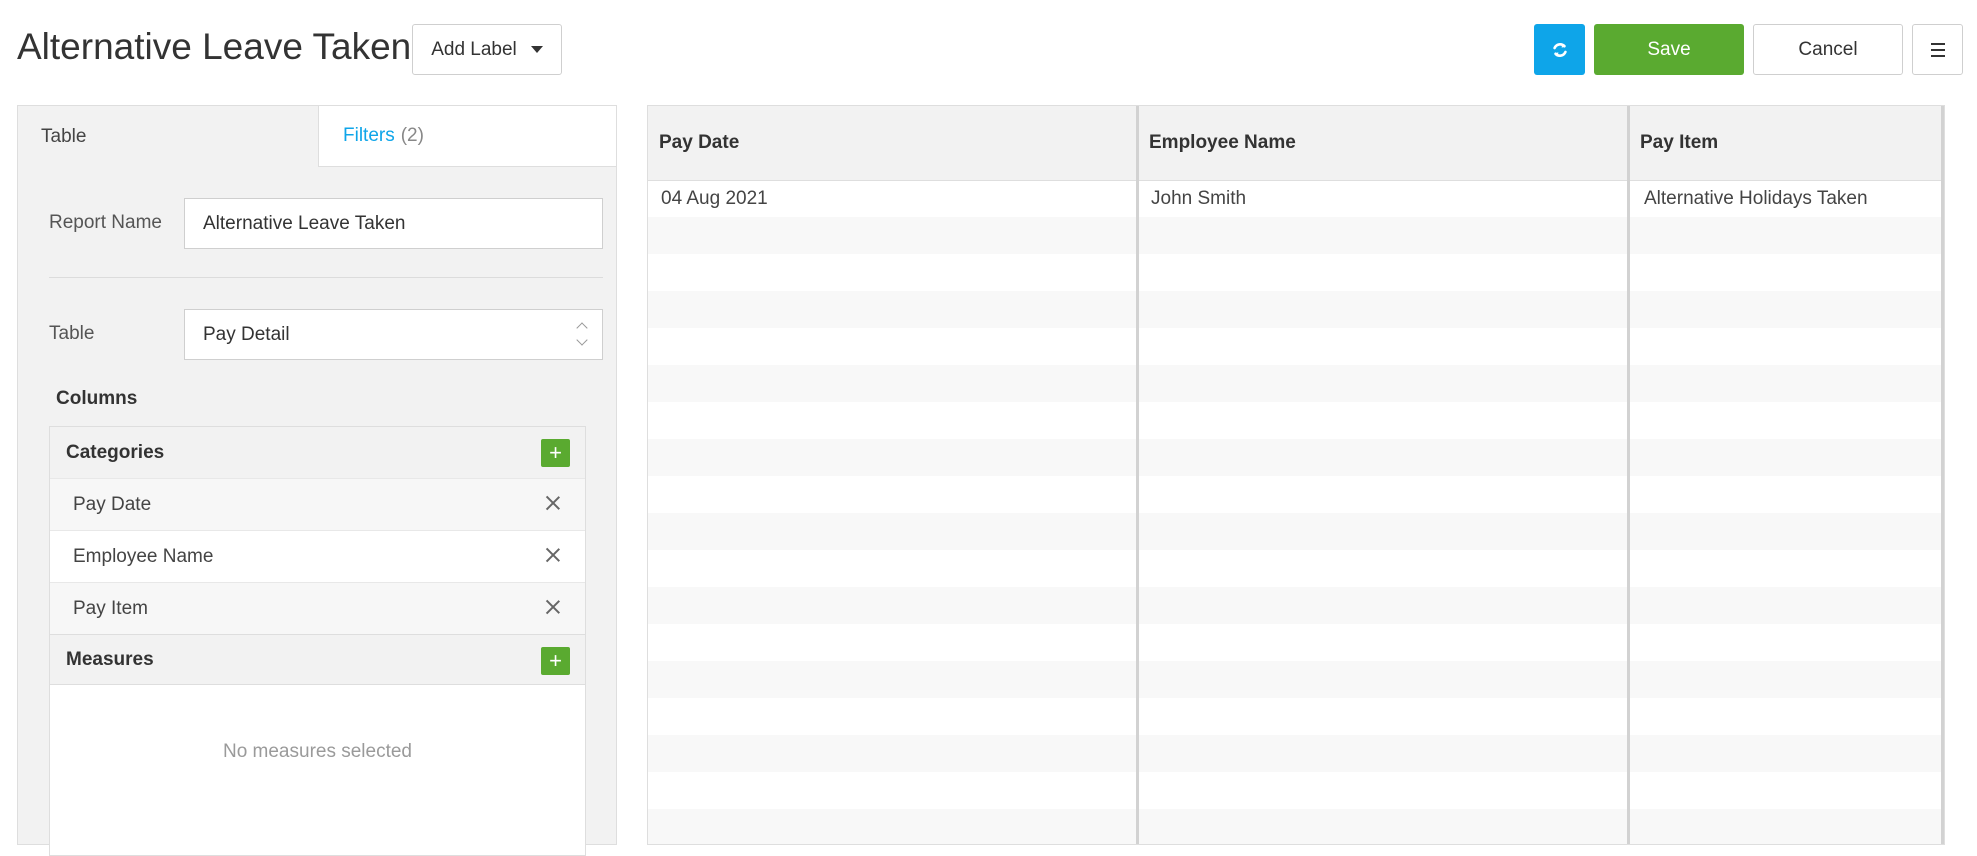 This screenshot has width=1977, height=856. I want to click on tab-table: Table, so click(168, 136).